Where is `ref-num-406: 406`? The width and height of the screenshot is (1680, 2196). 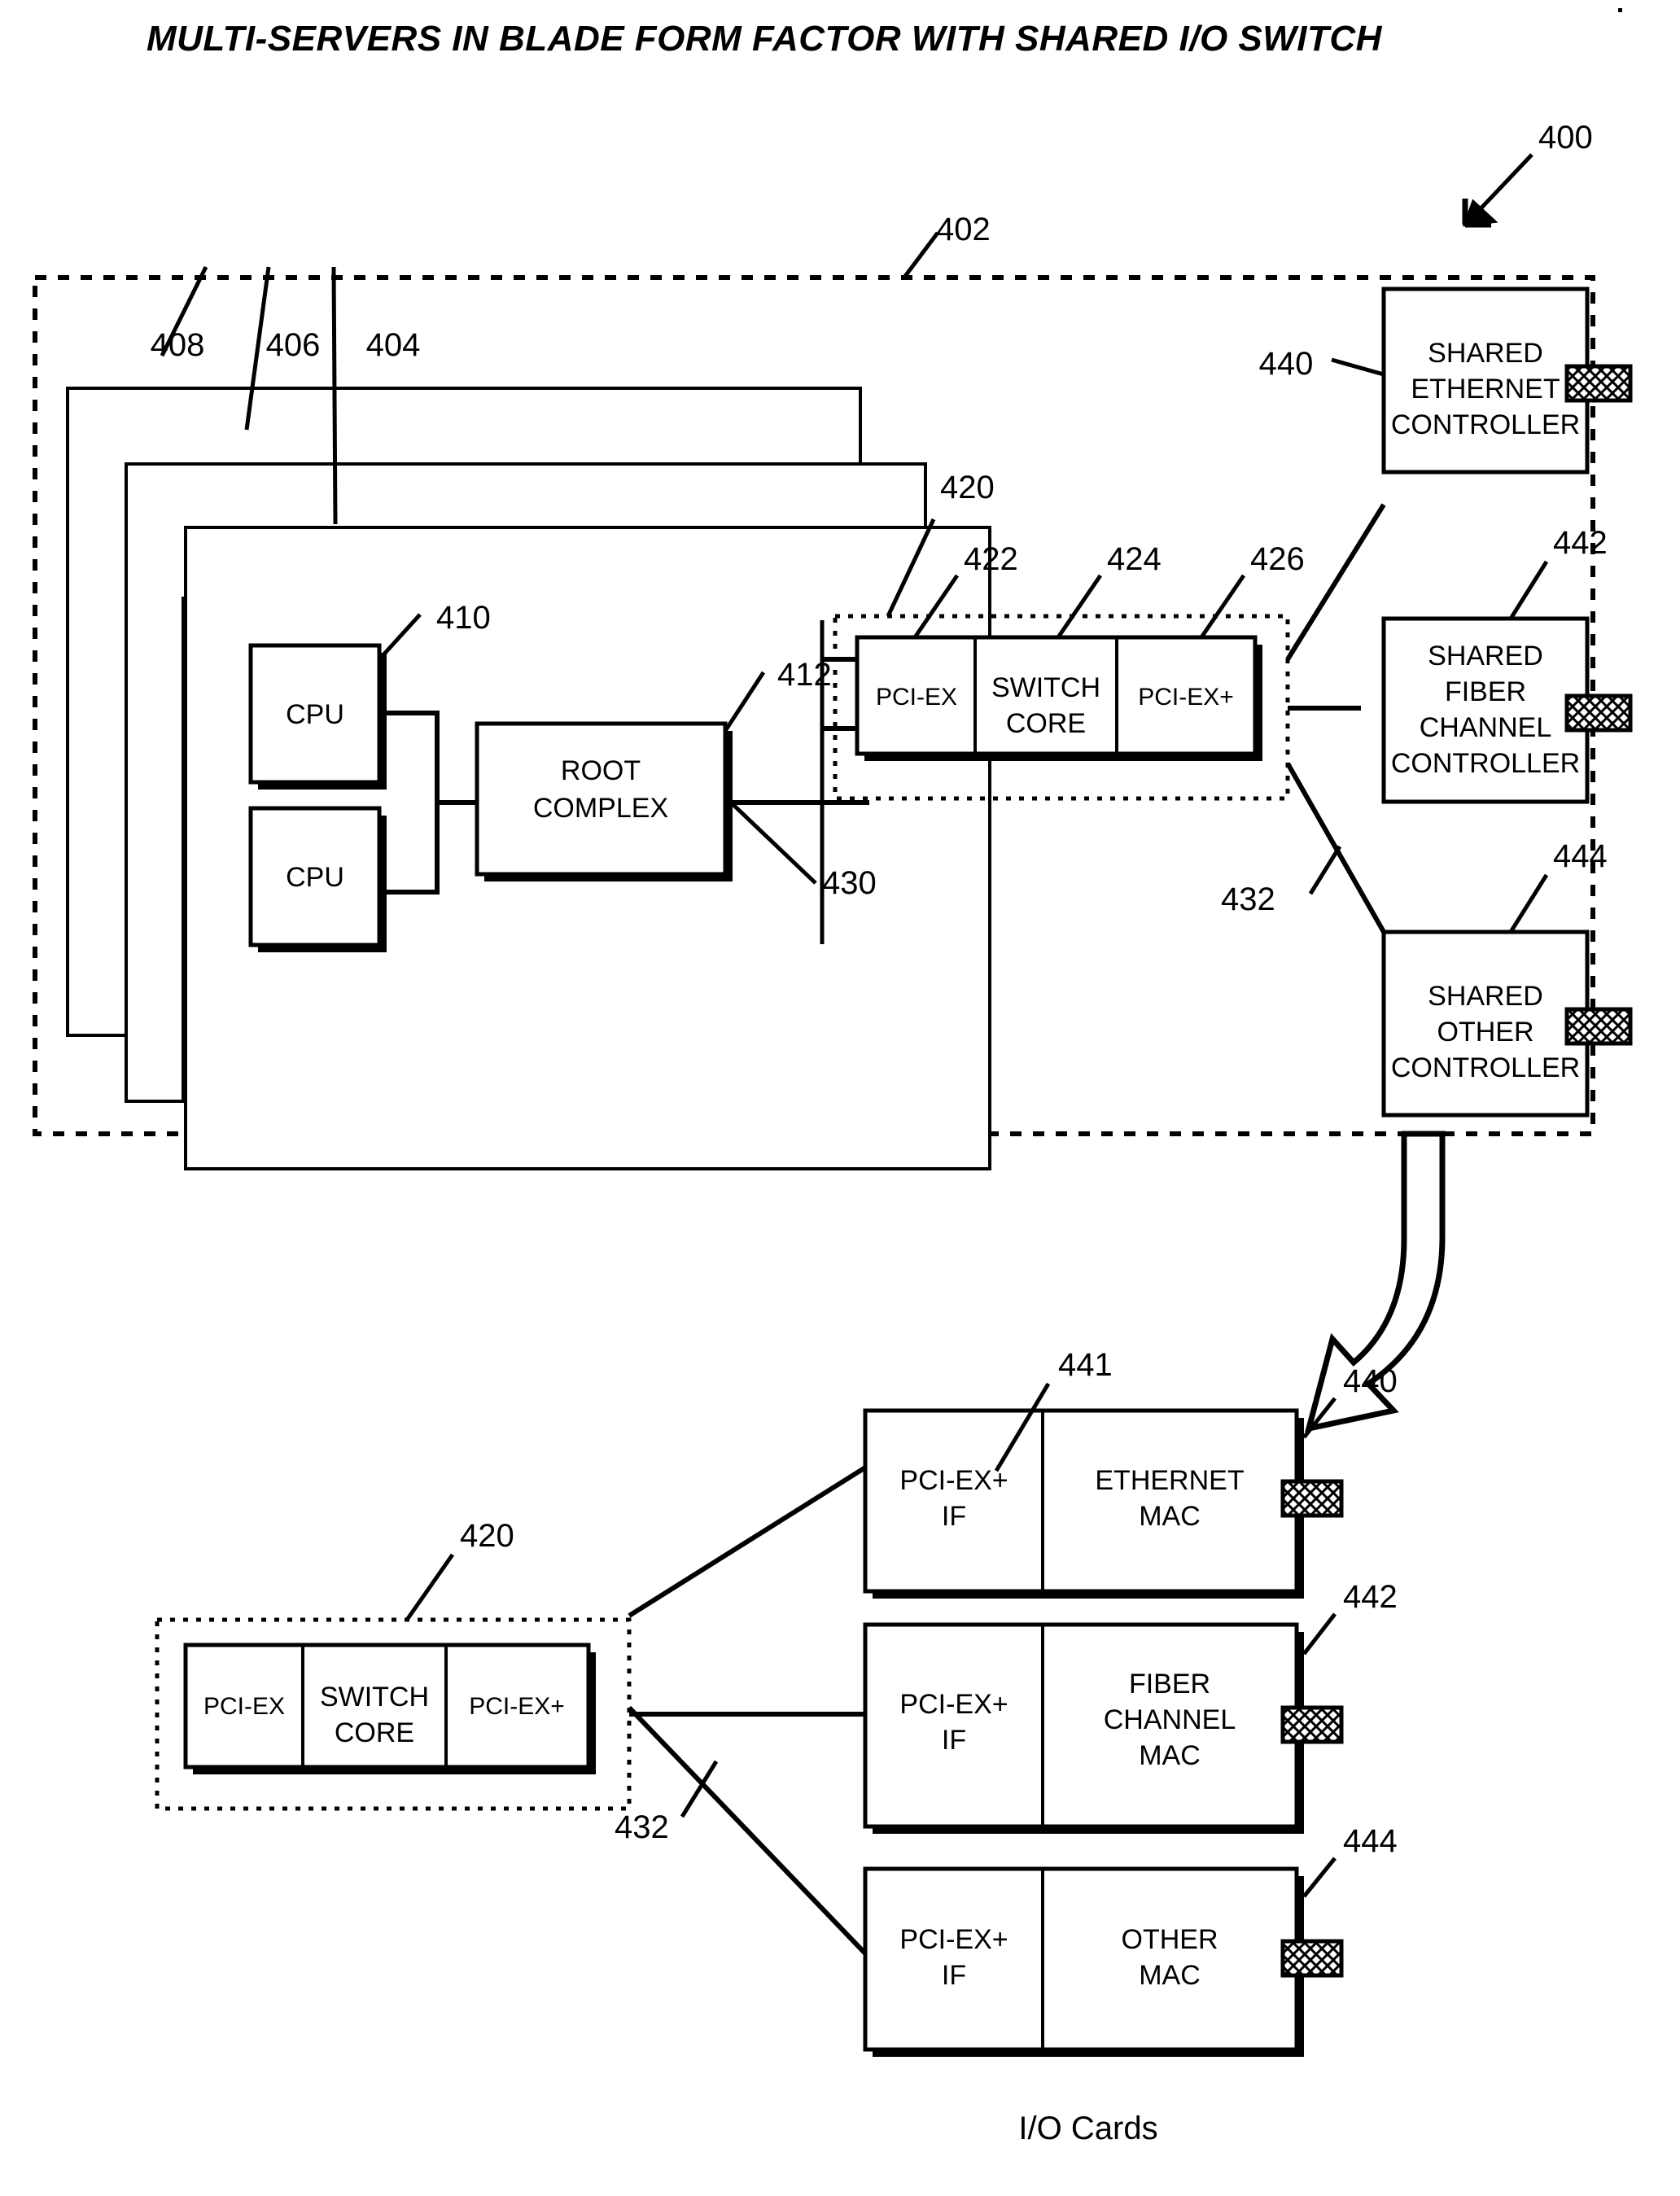
ref-num-406: 406 is located at coordinates (293, 345).